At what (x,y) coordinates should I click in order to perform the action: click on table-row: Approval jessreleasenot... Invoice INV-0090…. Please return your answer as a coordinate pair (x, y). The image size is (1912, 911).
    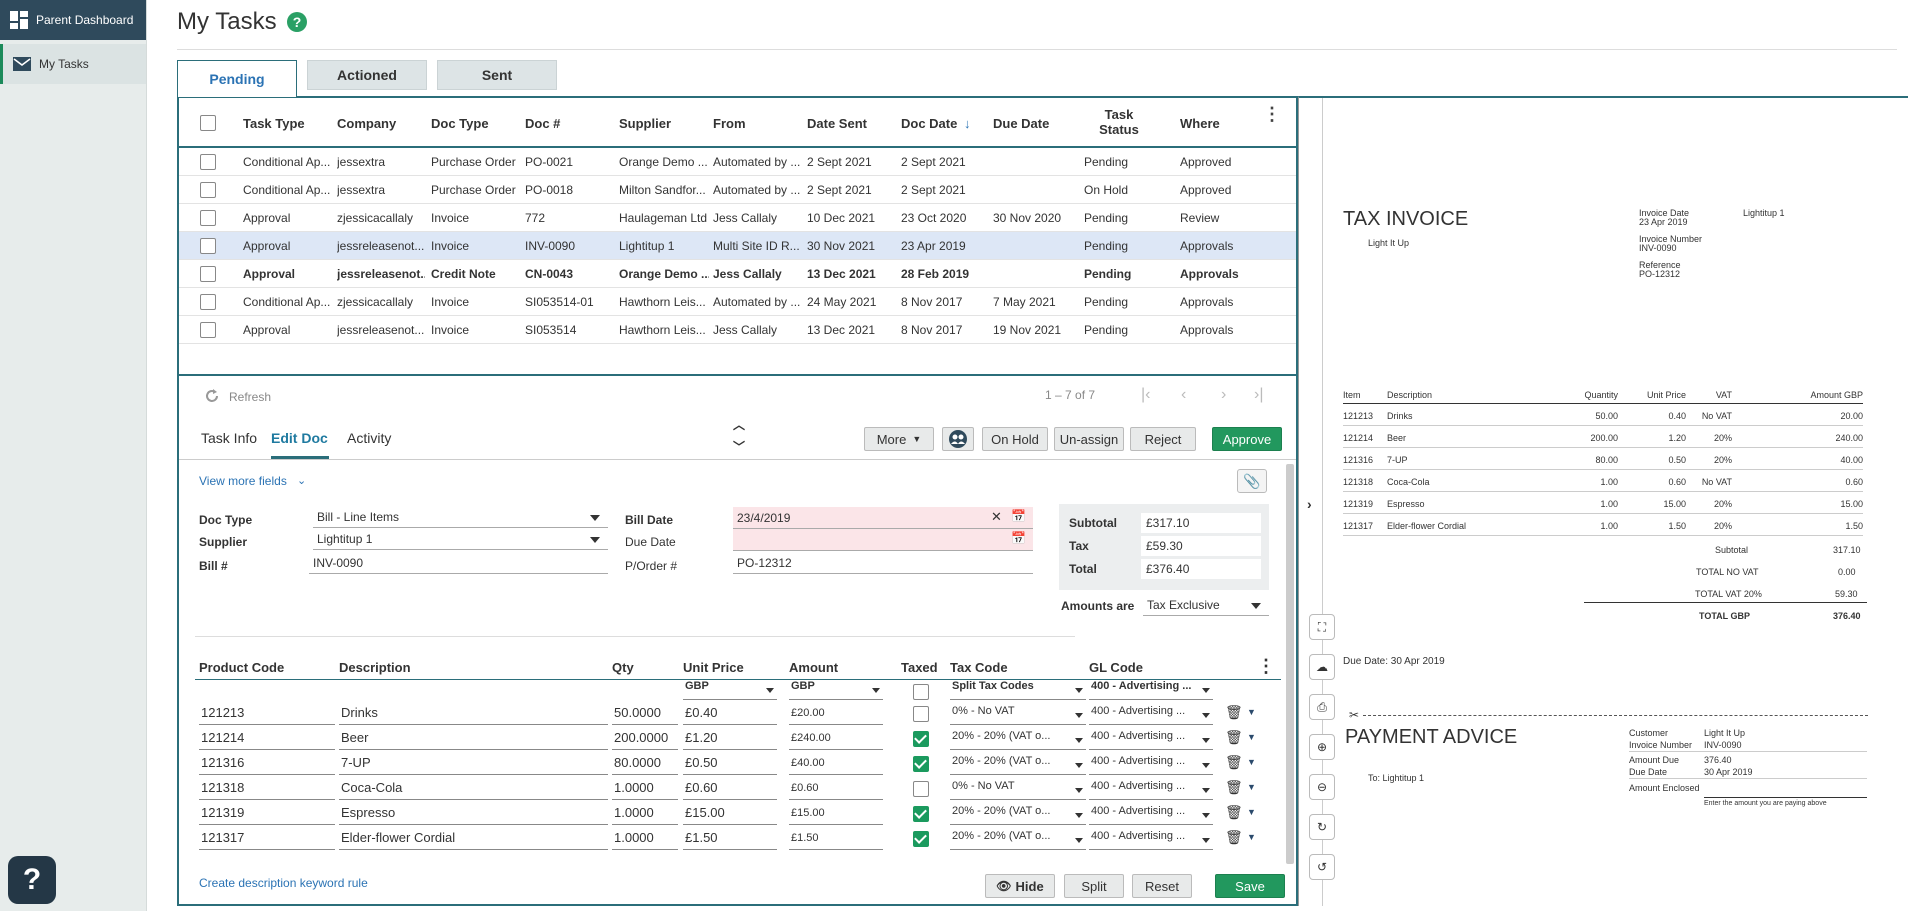
    Looking at the image, I should click on (737, 246).